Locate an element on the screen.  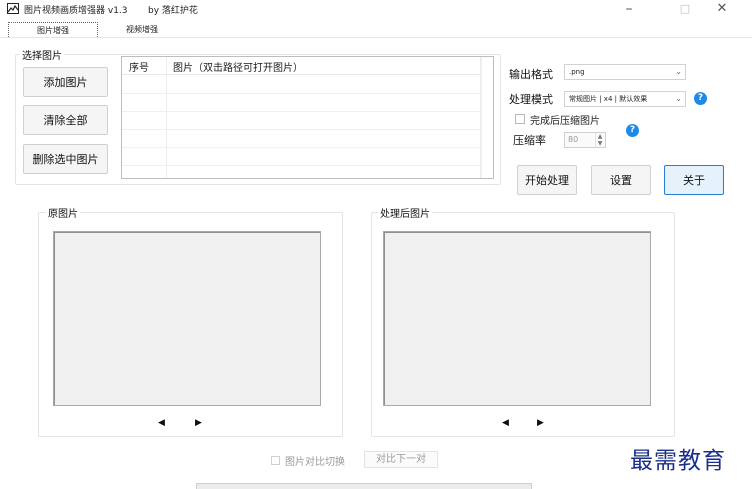
process-mode-select: 常规图片 | x4 | 默认效果 ⌄ is located at coordinates (625, 99).